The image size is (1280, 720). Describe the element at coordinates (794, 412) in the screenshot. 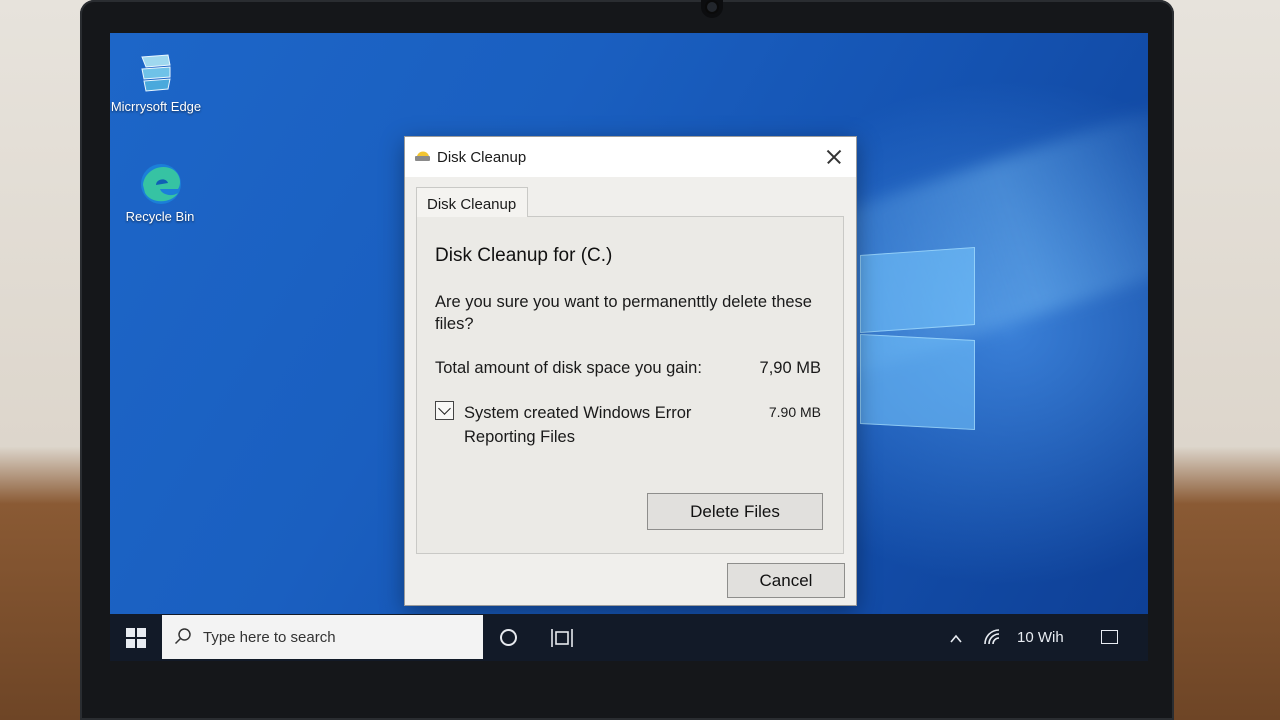

I see `item-size: 7.90 MB` at that location.